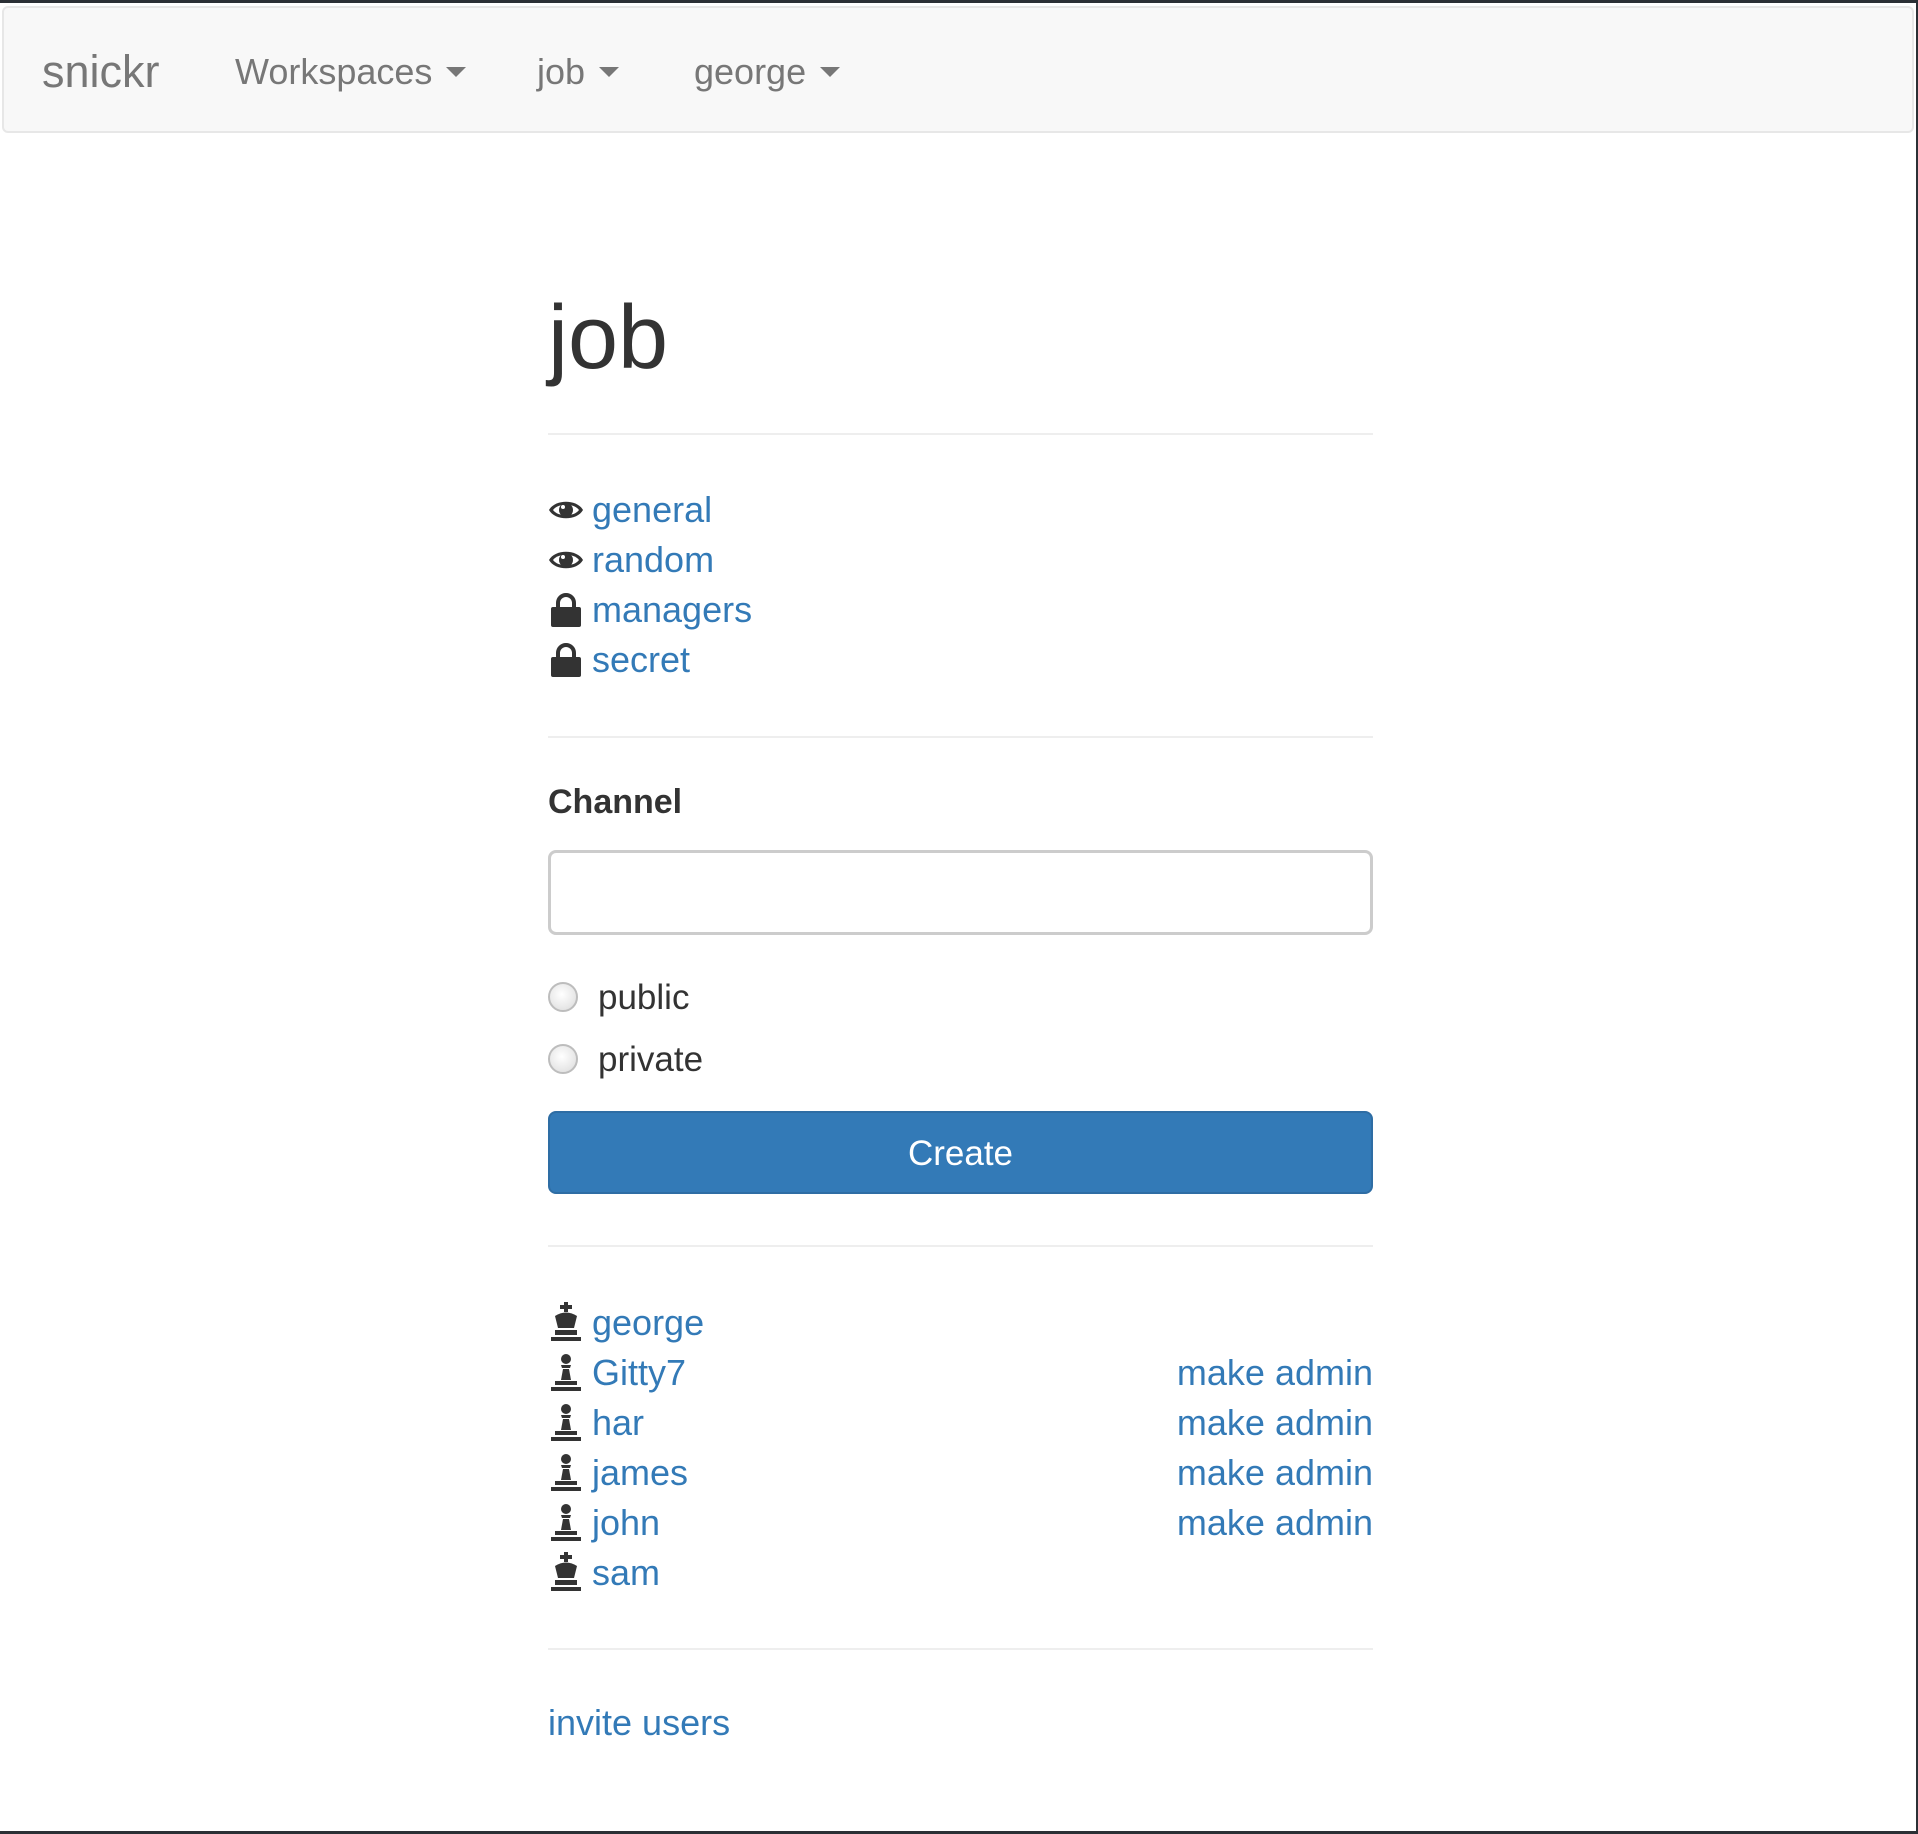 The width and height of the screenshot is (1918, 1834). Describe the element at coordinates (626, 1573) in the screenshot. I see `member-link-sam: sam` at that location.